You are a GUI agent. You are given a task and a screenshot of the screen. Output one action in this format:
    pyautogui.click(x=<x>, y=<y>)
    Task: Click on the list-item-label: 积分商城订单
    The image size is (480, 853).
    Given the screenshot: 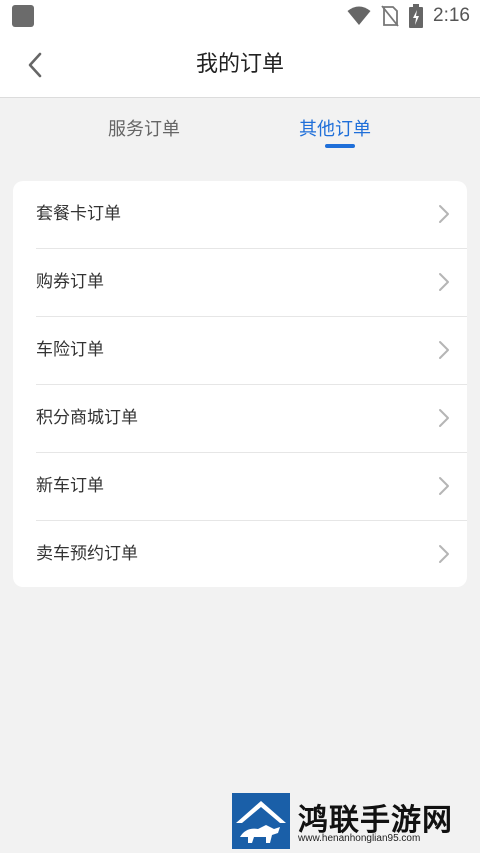 What is the action you would take?
    pyautogui.click(x=87, y=418)
    